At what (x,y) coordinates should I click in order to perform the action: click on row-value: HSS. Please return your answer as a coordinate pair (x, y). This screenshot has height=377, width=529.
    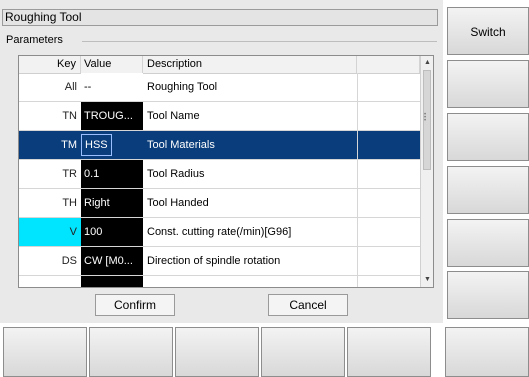
    Looking at the image, I should click on (112, 145).